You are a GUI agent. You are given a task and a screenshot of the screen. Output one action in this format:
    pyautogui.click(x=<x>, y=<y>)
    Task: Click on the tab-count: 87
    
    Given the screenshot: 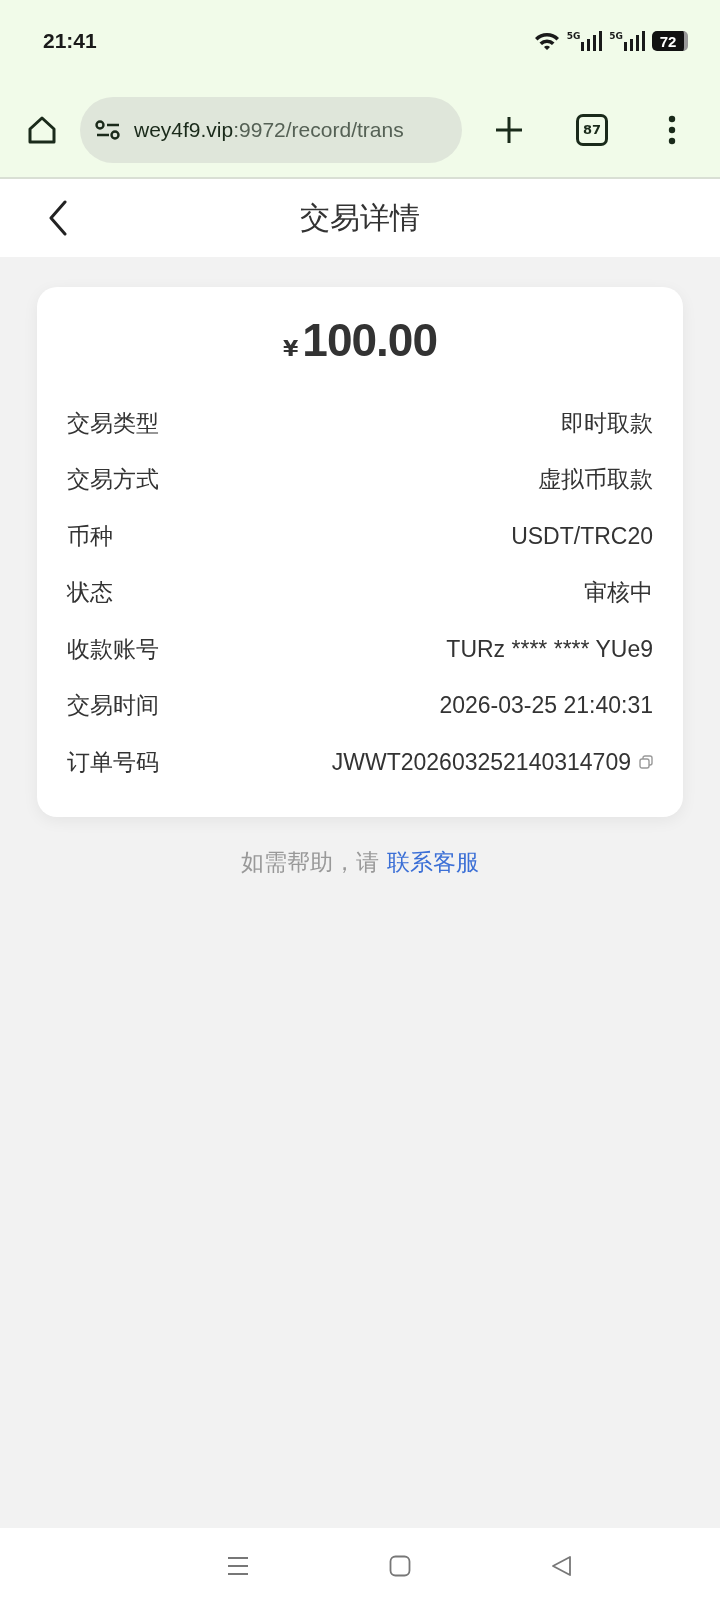 What is the action you would take?
    pyautogui.click(x=592, y=129)
    